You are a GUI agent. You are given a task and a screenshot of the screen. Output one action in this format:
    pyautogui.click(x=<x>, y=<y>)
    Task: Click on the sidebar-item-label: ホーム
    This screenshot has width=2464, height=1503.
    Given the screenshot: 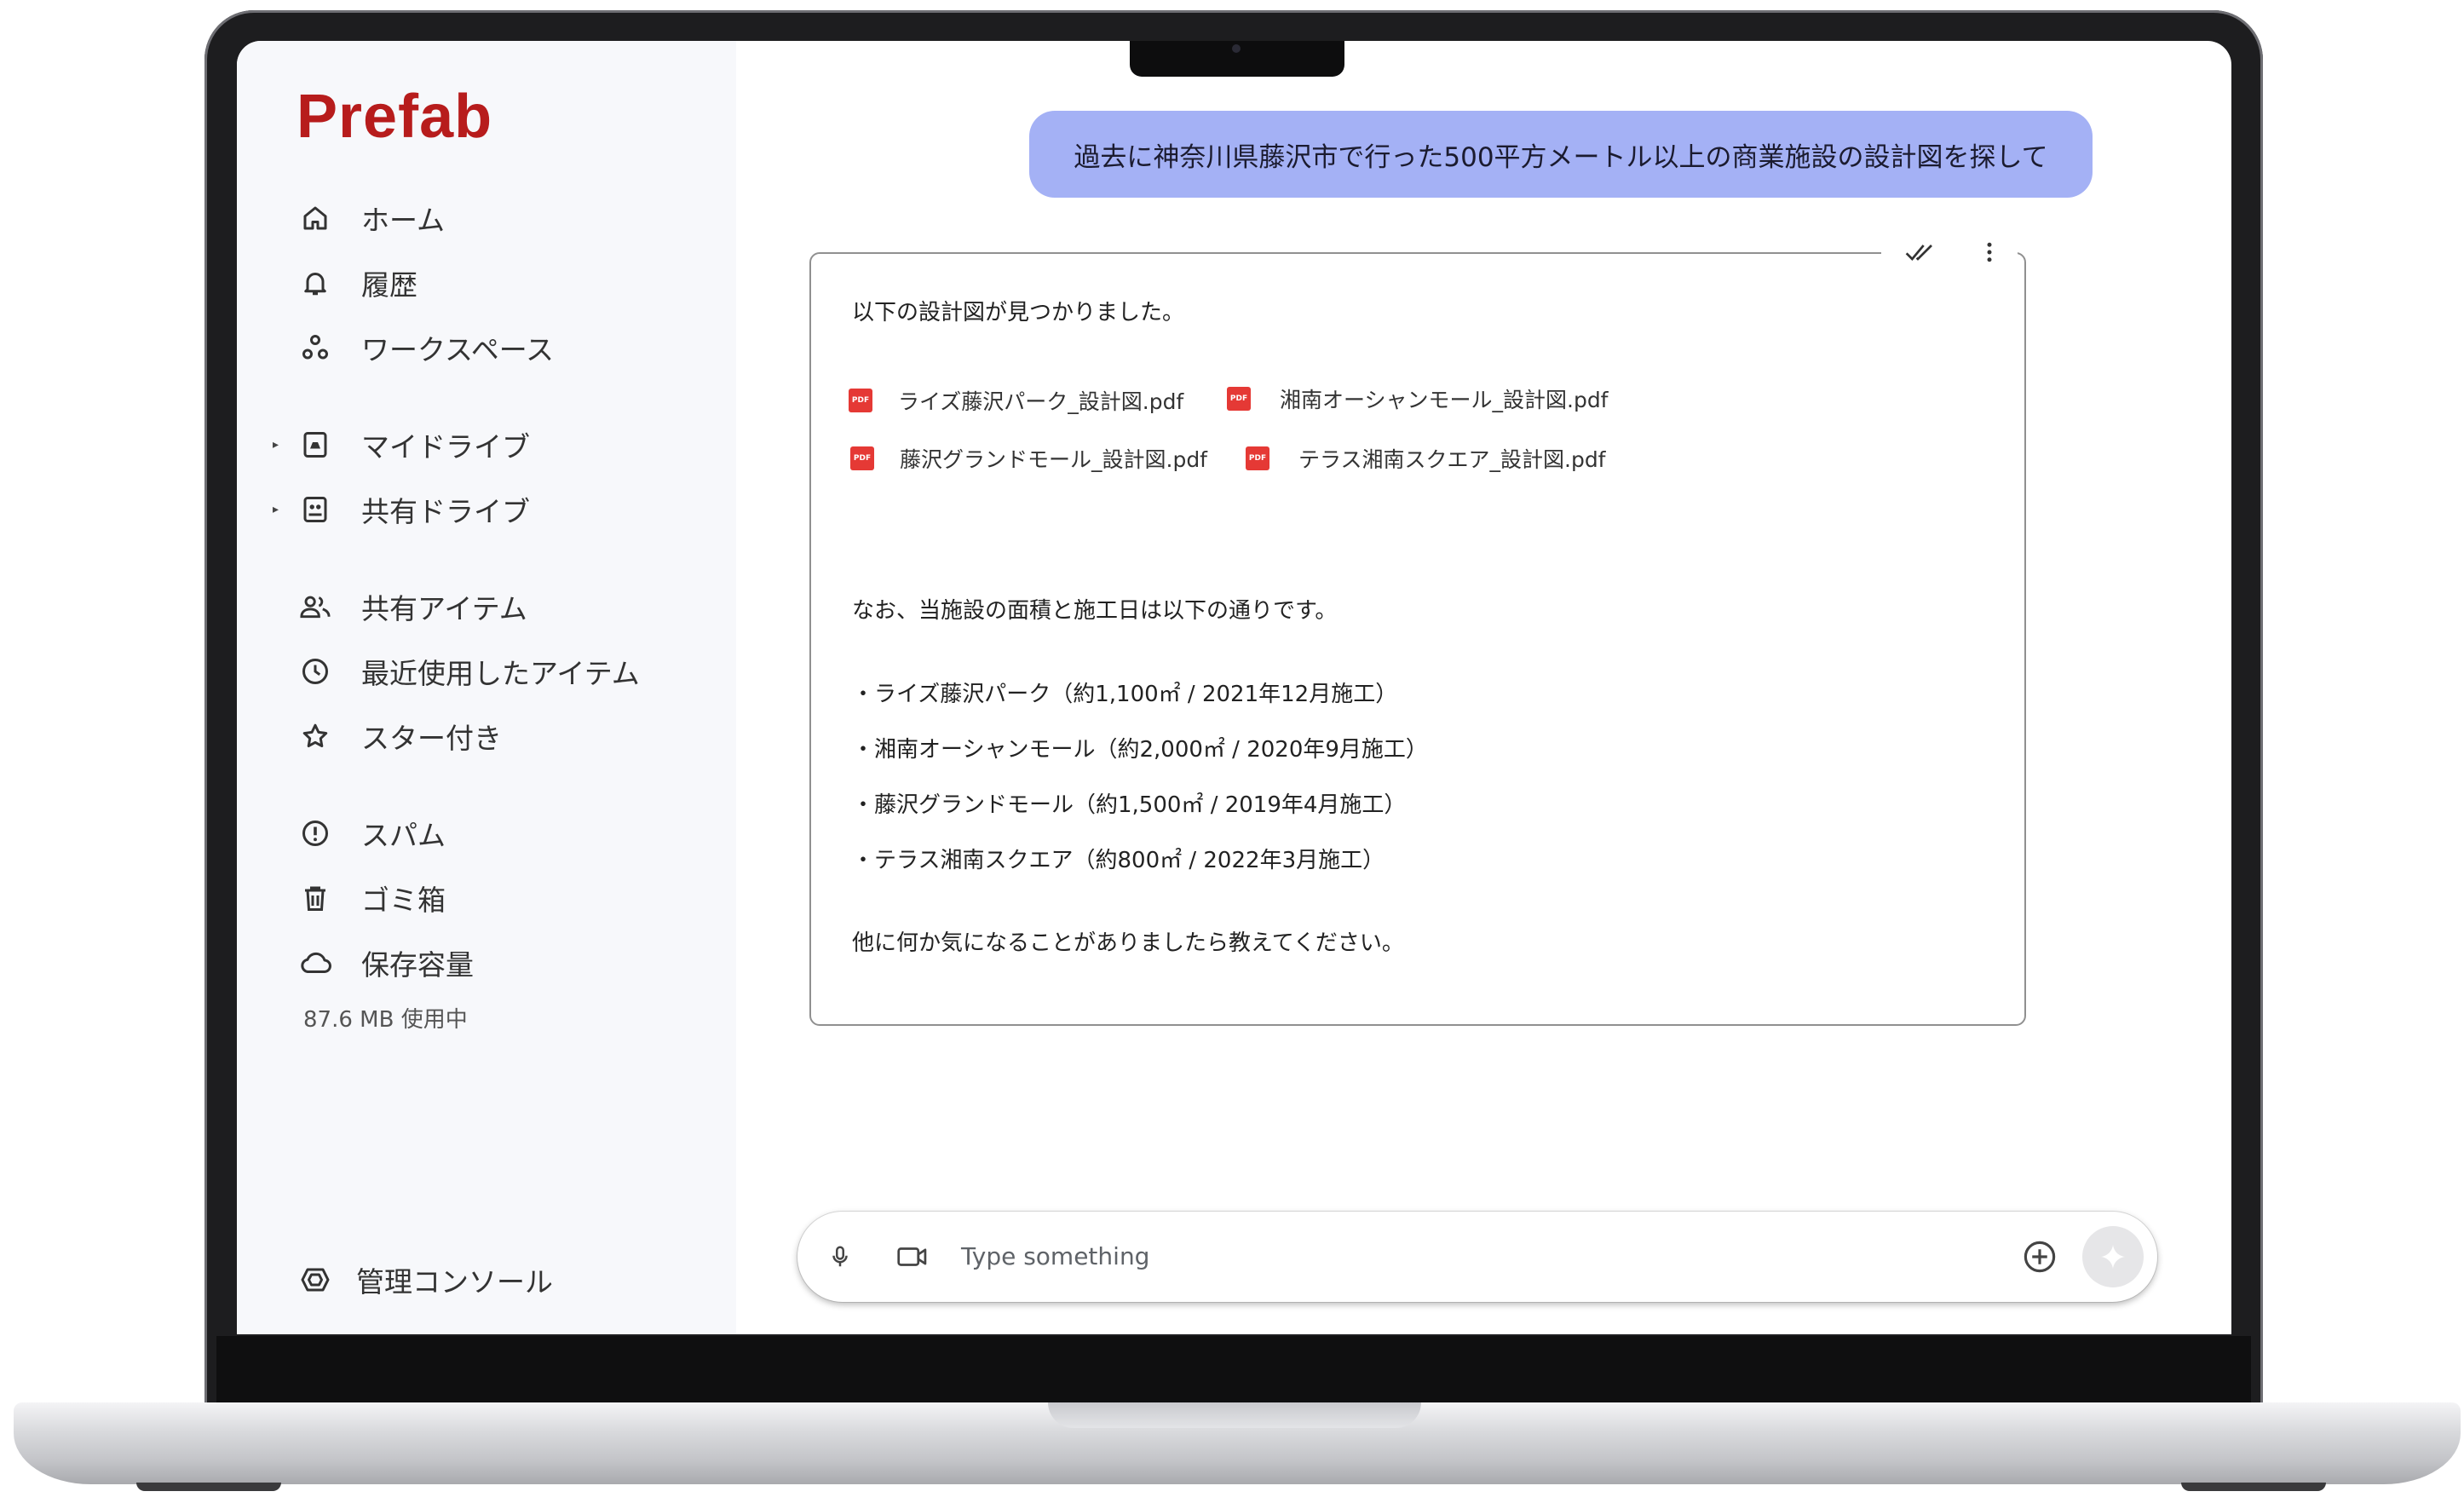 What is the action you would take?
    pyautogui.click(x=403, y=220)
    